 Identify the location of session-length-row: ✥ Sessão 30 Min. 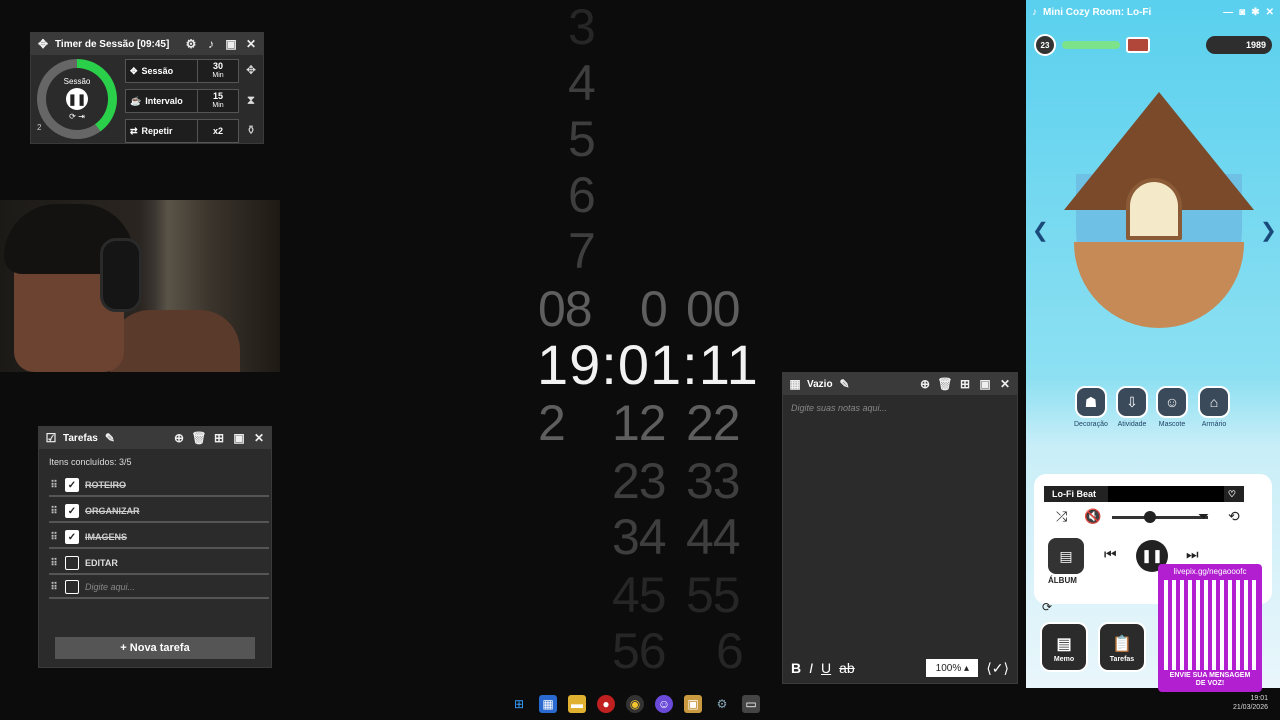
(182, 71).